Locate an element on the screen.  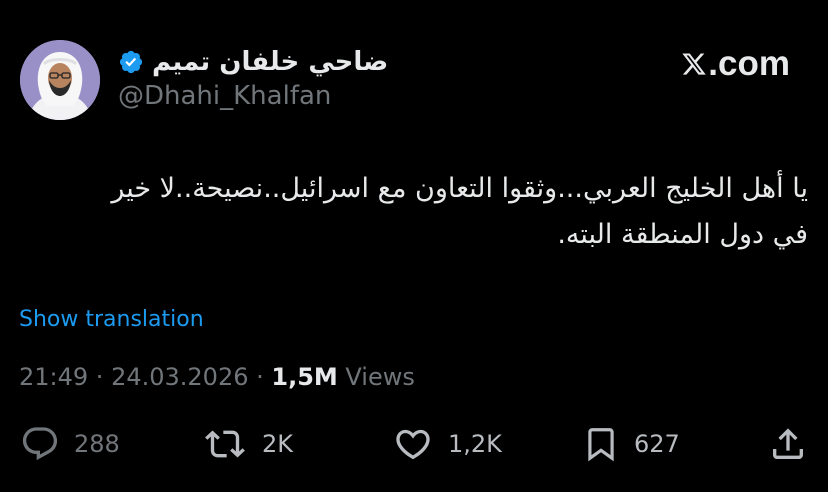
repost-button: 2K is located at coordinates (247, 444).